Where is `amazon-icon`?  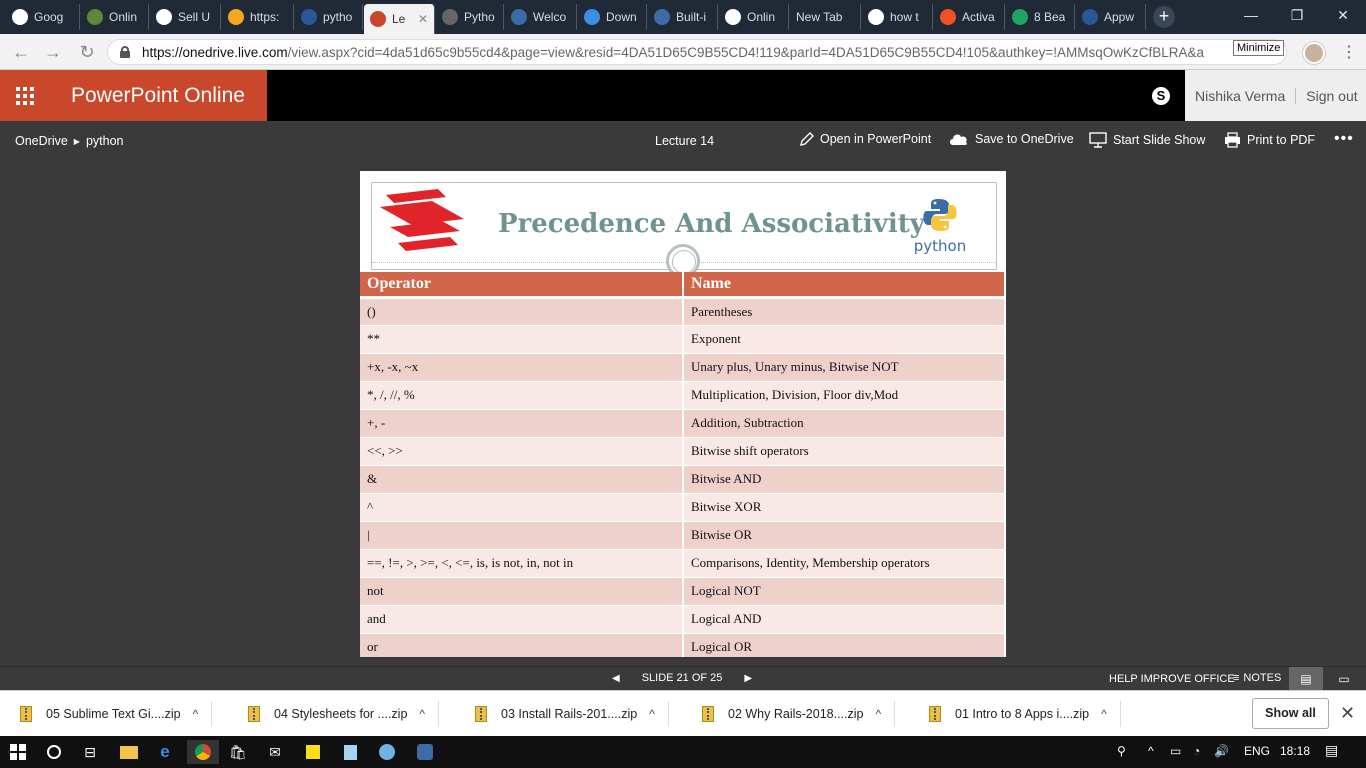 amazon-icon is located at coordinates (733, 17).